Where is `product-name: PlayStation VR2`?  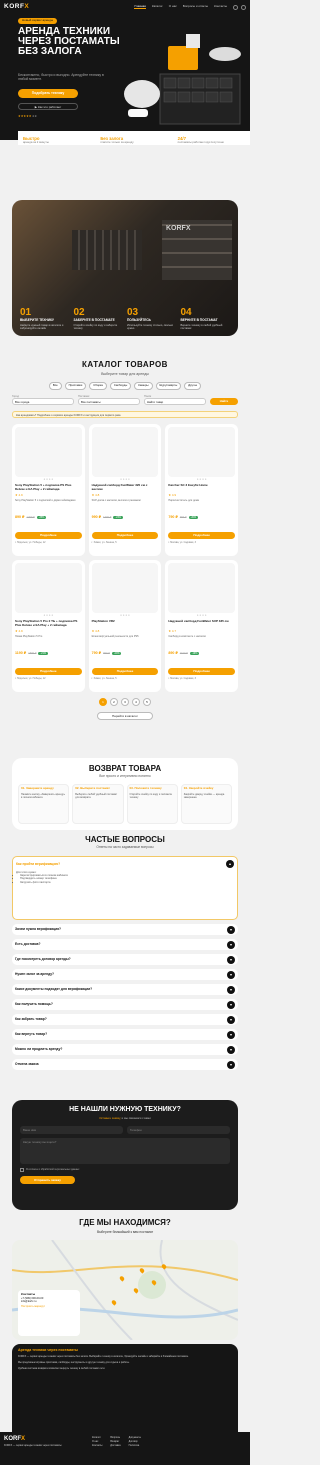
product-name: PlayStation VR2 is located at coordinates (125, 624).